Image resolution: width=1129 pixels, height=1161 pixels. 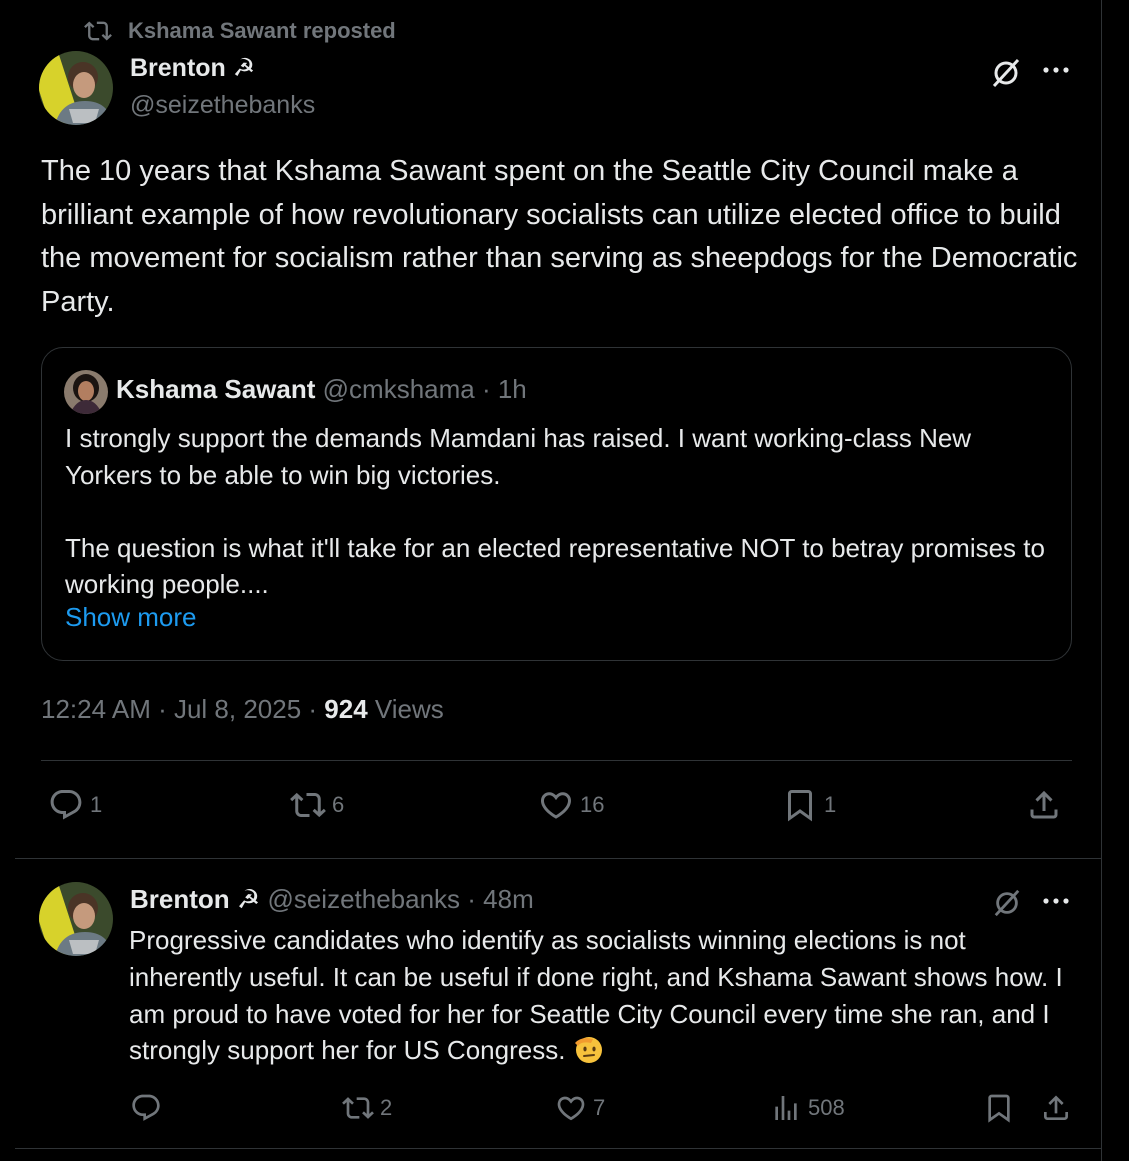 I want to click on reply-like-button: 7, so click(x=580, y=1108).